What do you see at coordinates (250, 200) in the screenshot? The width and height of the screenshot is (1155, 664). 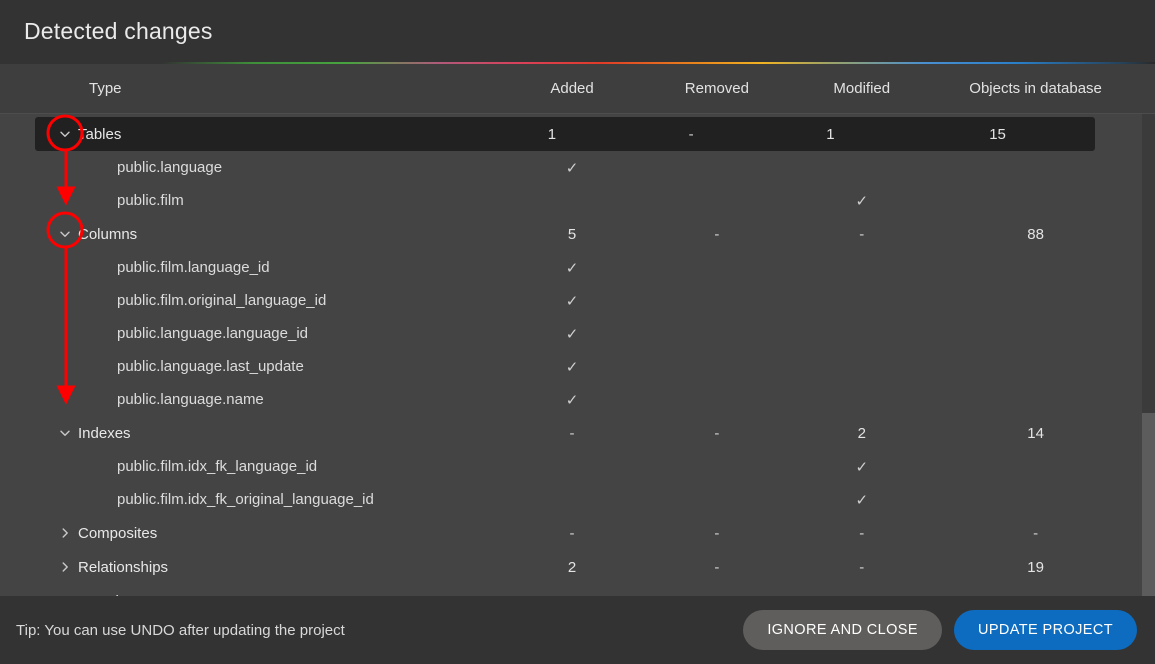 I see `row-label-cell: public.film` at bounding box center [250, 200].